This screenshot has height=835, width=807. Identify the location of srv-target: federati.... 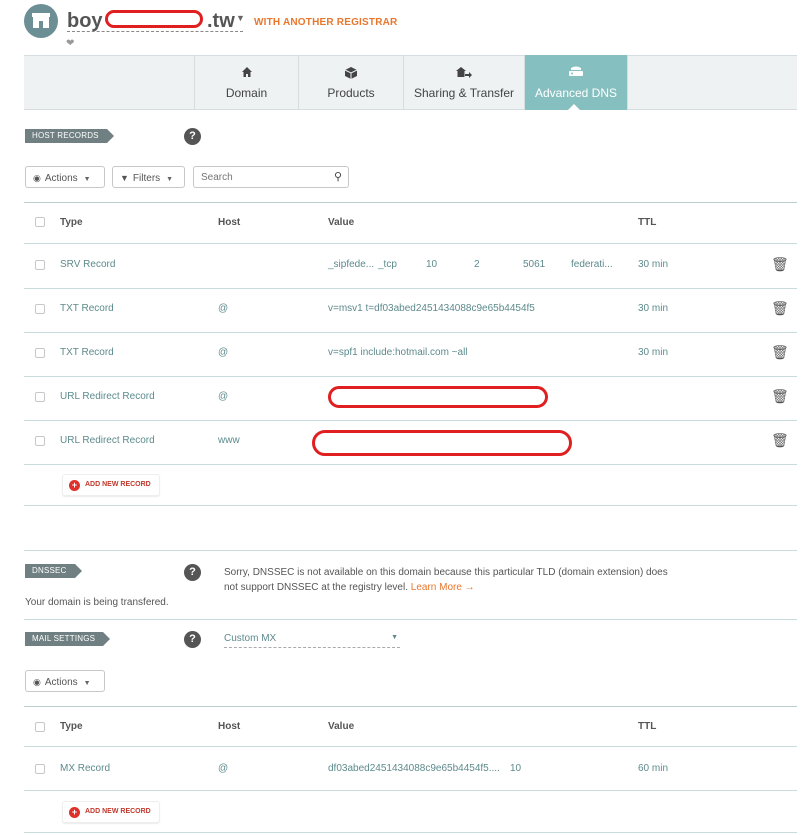
(592, 264).